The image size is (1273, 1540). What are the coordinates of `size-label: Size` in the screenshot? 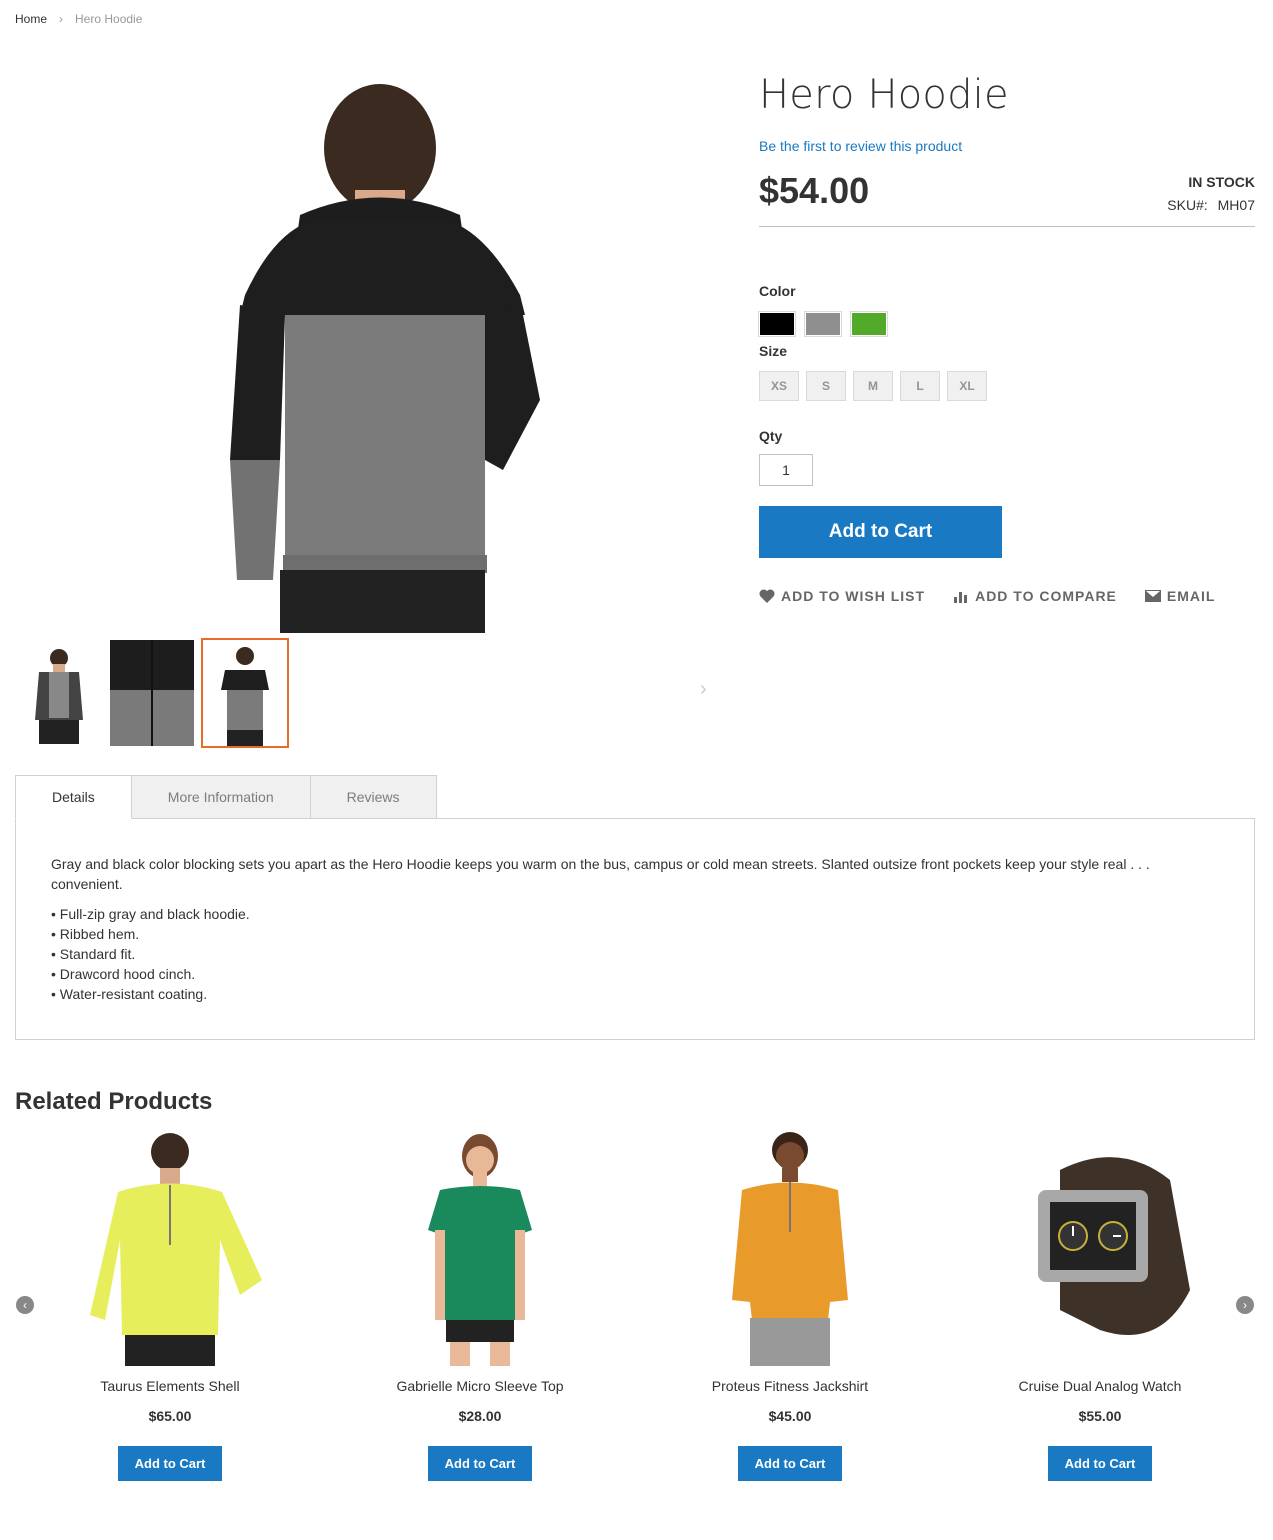 It's located at (773, 351).